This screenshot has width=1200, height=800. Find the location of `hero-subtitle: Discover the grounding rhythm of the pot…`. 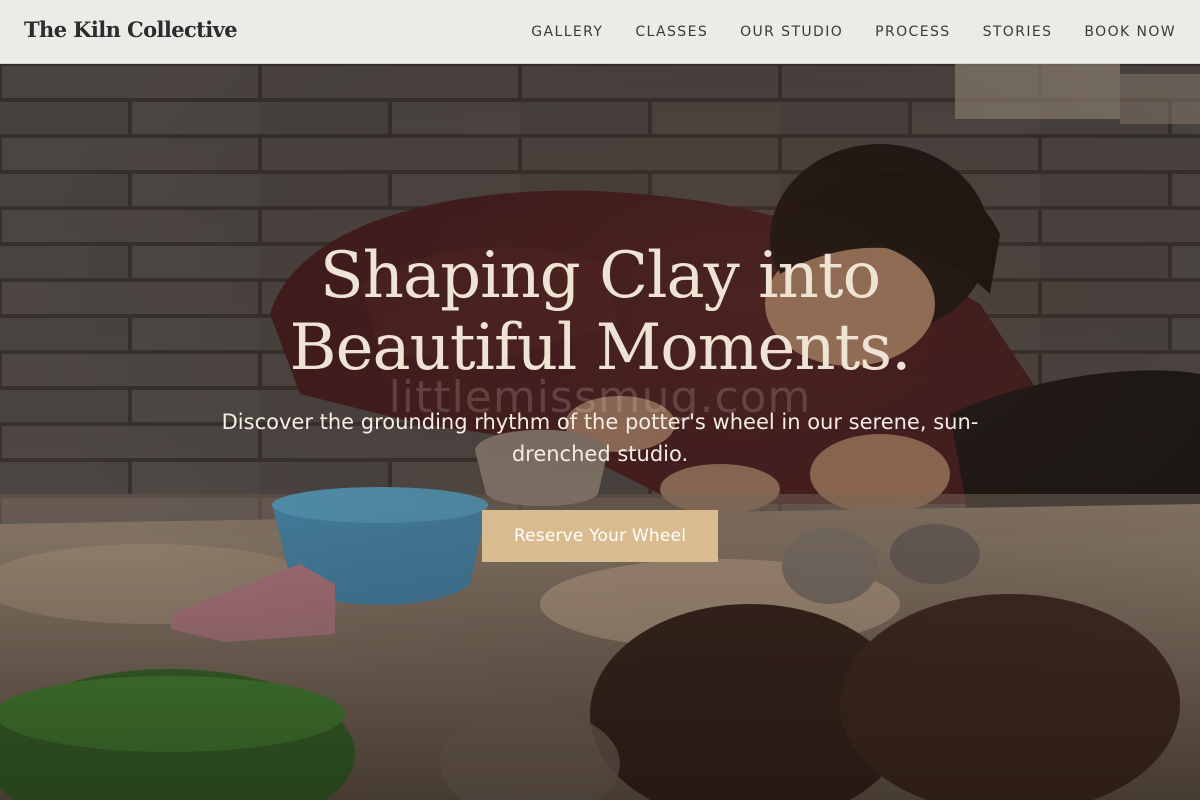

hero-subtitle: Discover the grounding rhythm of the pot… is located at coordinates (600, 438).